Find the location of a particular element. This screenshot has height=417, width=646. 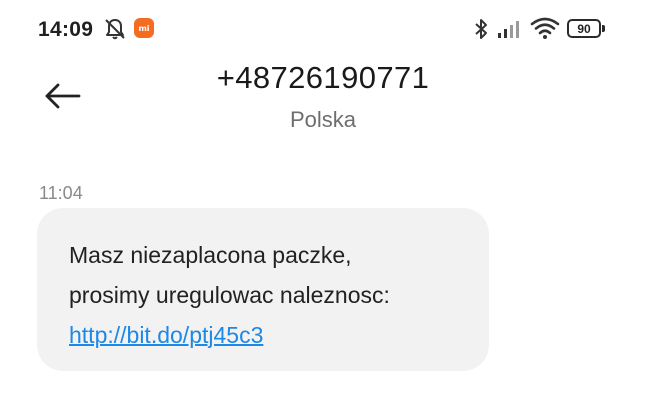

battery-level: 90 is located at coordinates (584, 28).